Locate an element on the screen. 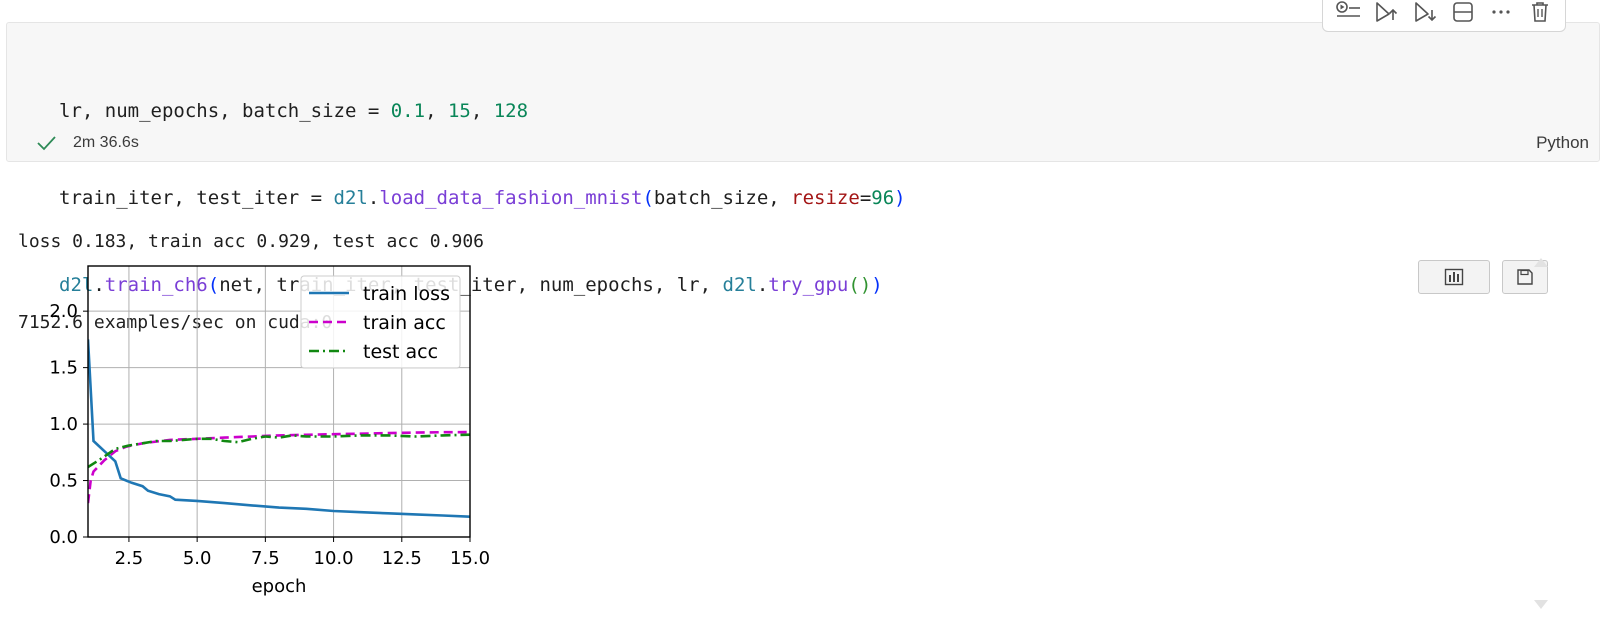  cell-toolbar is located at coordinates (1444, 16).